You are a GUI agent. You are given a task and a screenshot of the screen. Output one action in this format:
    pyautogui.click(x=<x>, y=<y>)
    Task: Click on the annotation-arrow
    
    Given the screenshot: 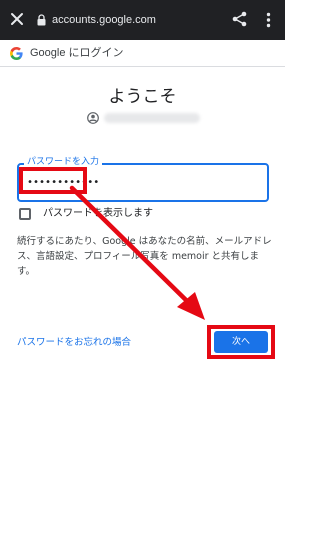 What is the action you would take?
    pyautogui.click(x=137, y=252)
    